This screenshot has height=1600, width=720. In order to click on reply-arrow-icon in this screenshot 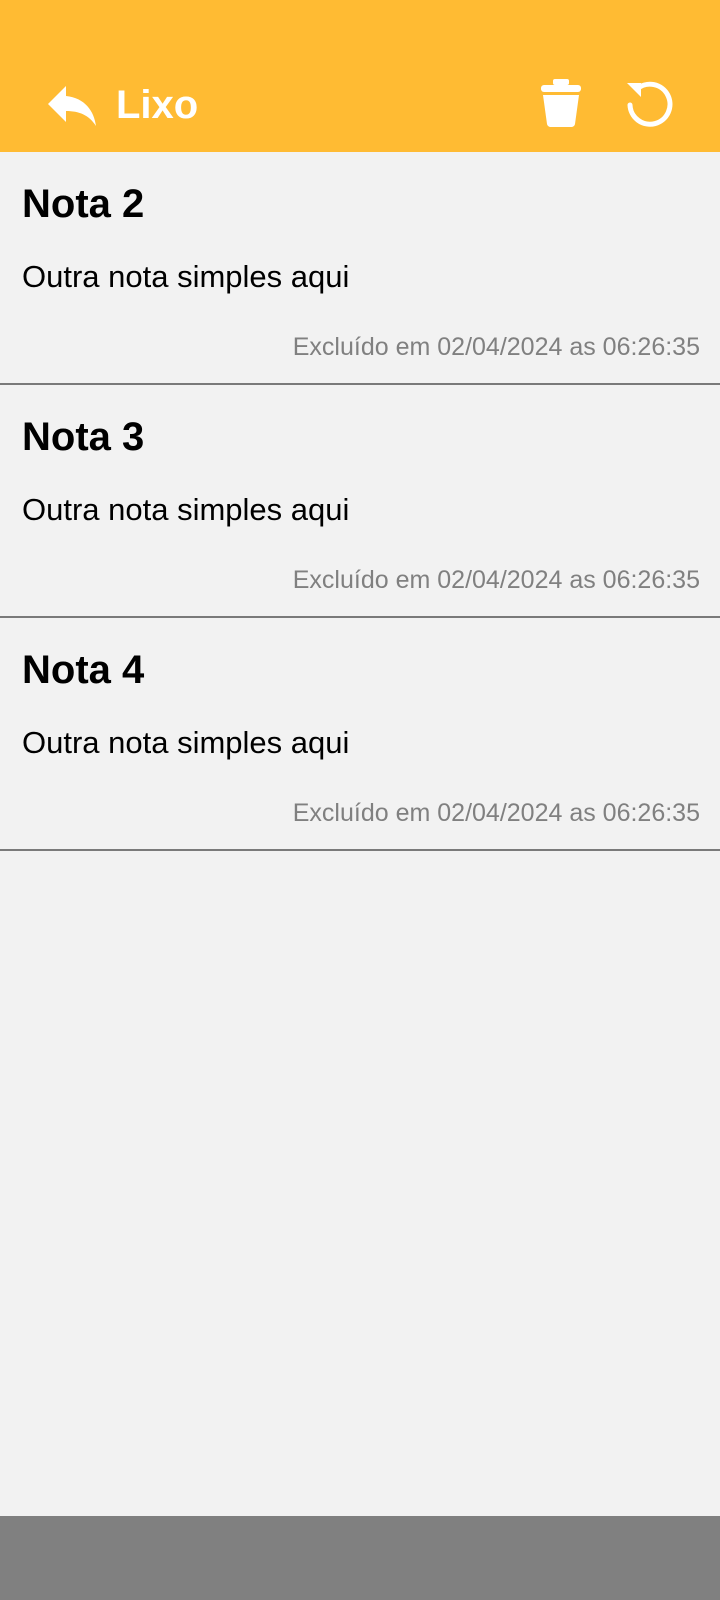, I will do `click(72, 106)`.